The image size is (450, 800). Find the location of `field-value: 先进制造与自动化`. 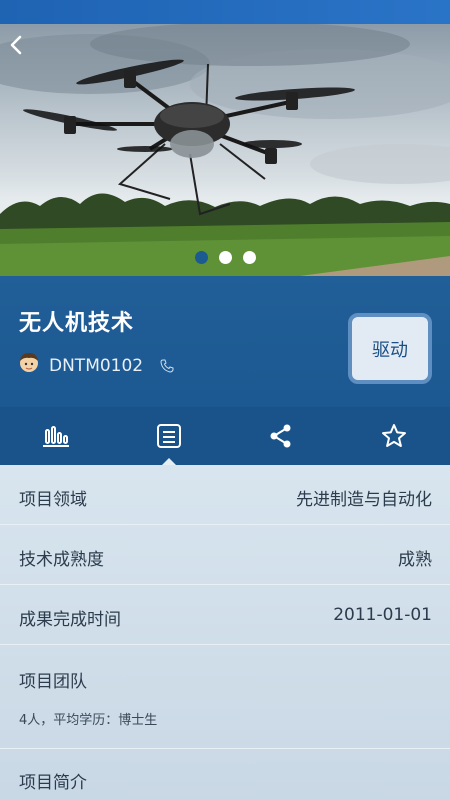

field-value: 先进制造与自动化 is located at coordinates (364, 500).